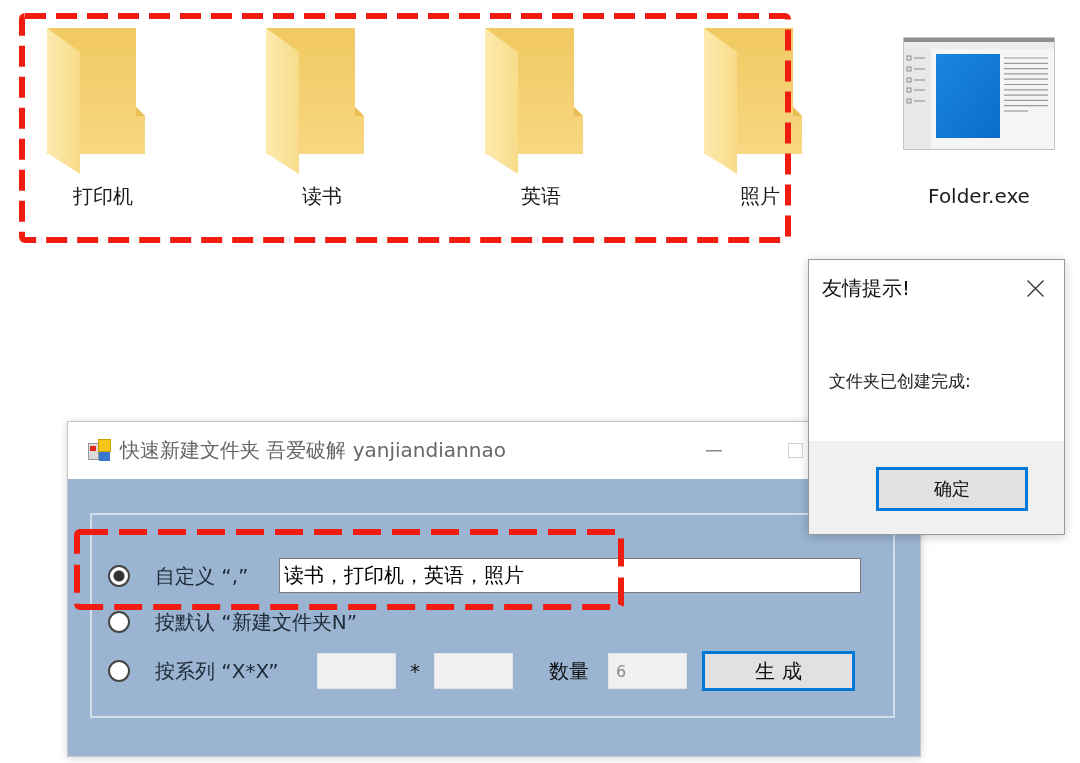  What do you see at coordinates (979, 196) in the screenshot?
I see `file-name-label: Folder.exe` at bounding box center [979, 196].